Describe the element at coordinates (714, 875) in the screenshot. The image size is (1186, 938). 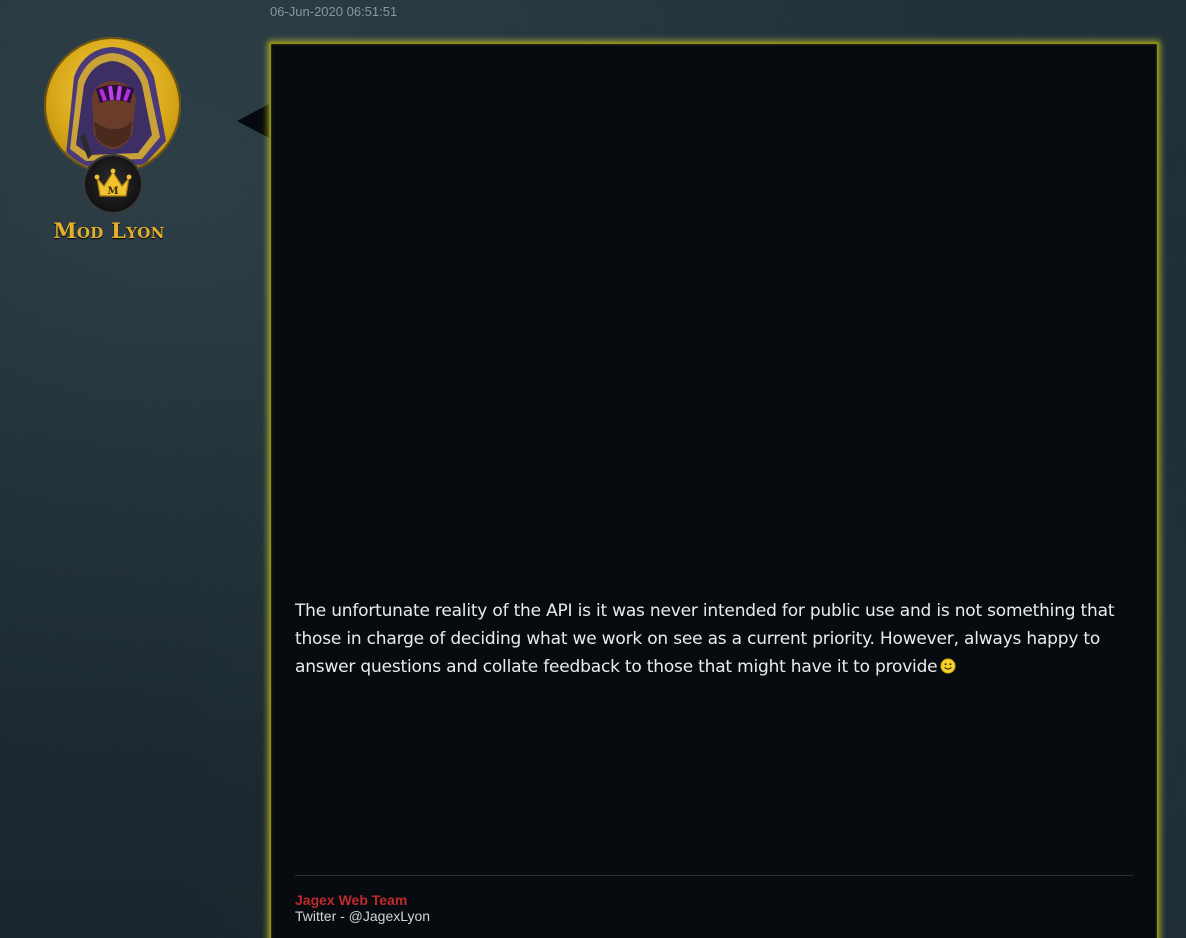
I see `signature-divider` at that location.